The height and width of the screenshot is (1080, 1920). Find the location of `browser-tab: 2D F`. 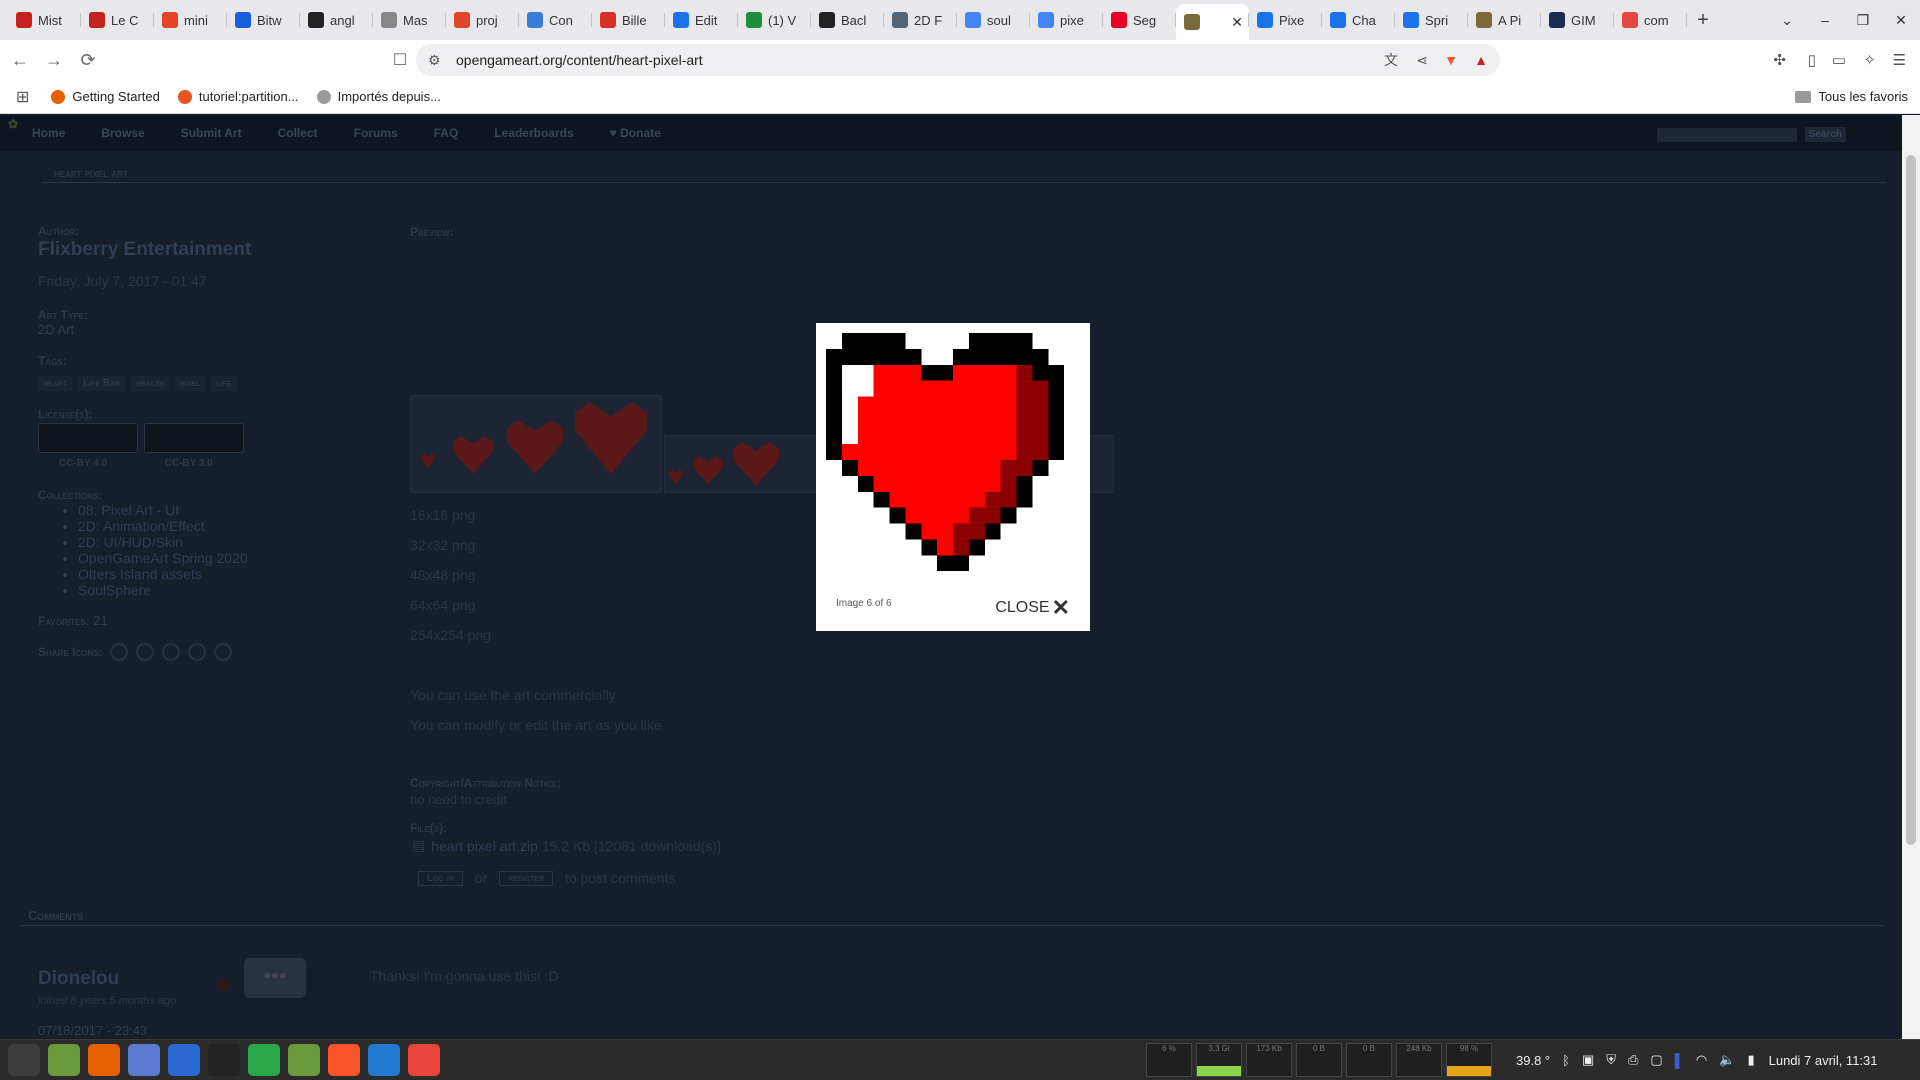

browser-tab: 2D F is located at coordinates (920, 20).